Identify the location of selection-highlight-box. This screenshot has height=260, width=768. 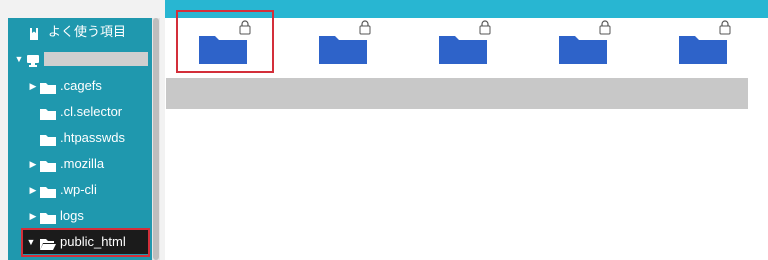
(85, 242).